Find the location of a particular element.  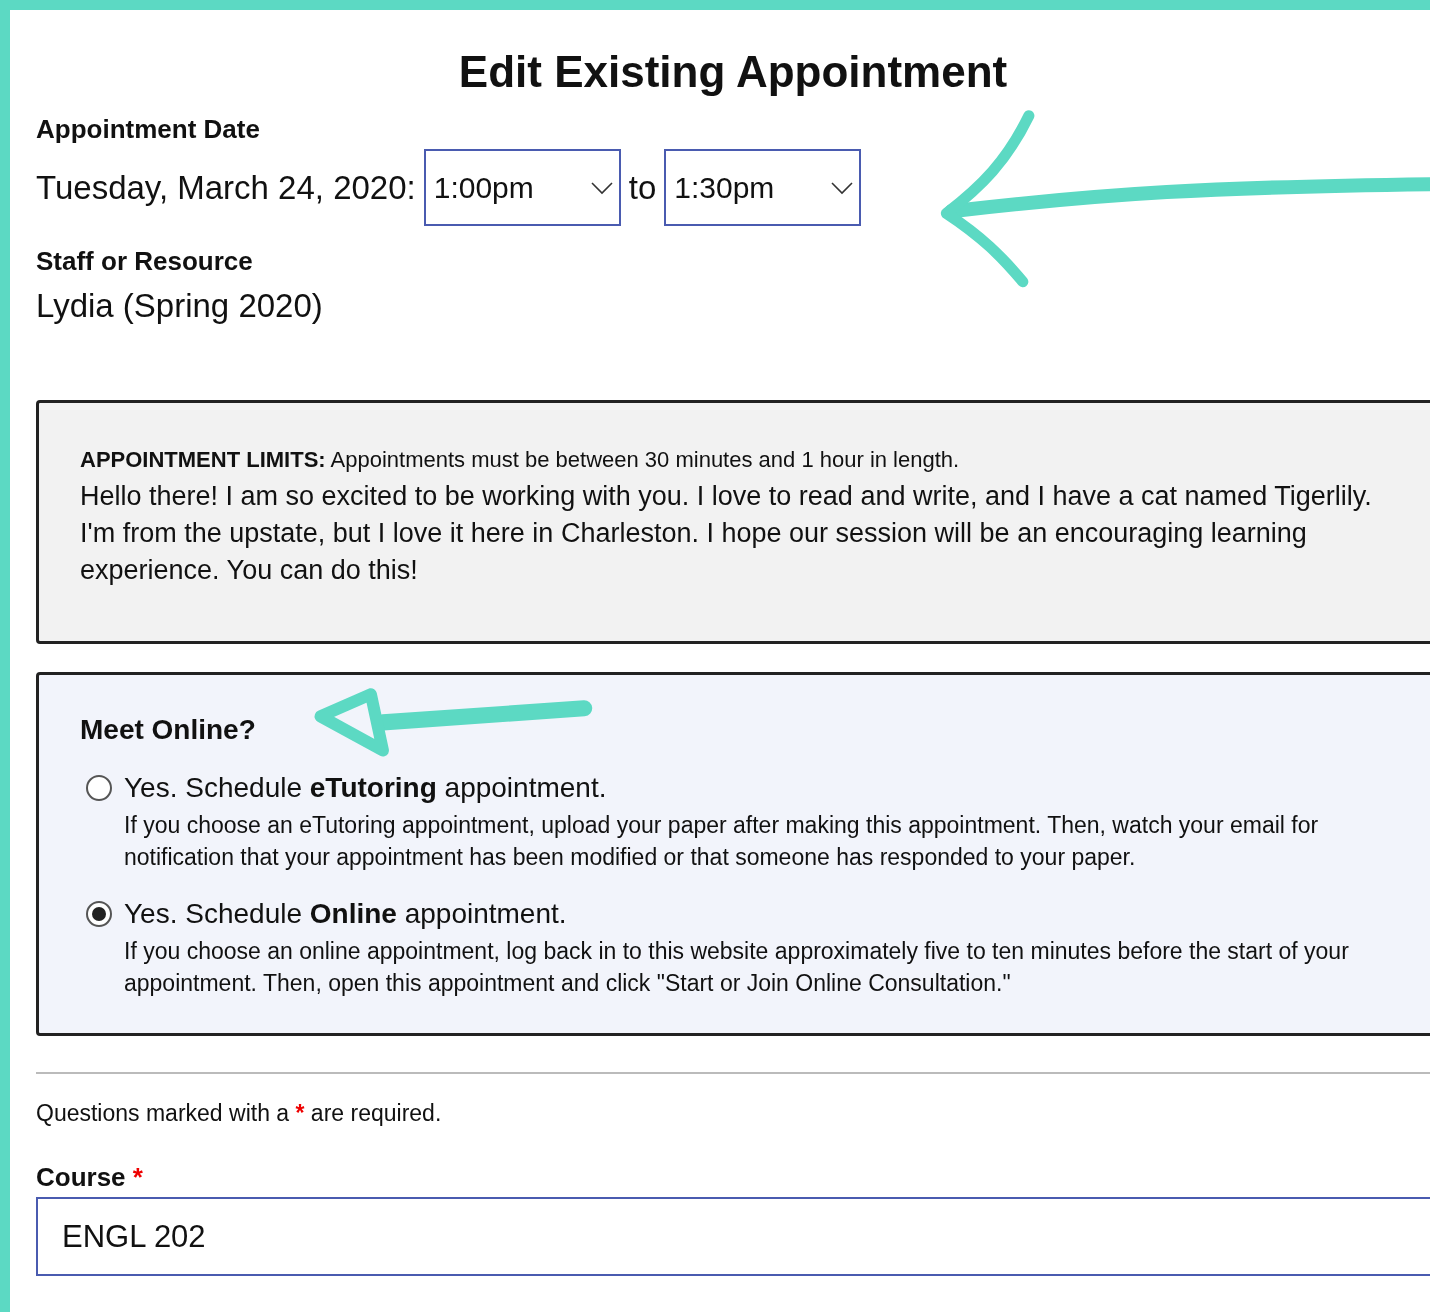

time-select: 1:00pm is located at coordinates (522, 188).